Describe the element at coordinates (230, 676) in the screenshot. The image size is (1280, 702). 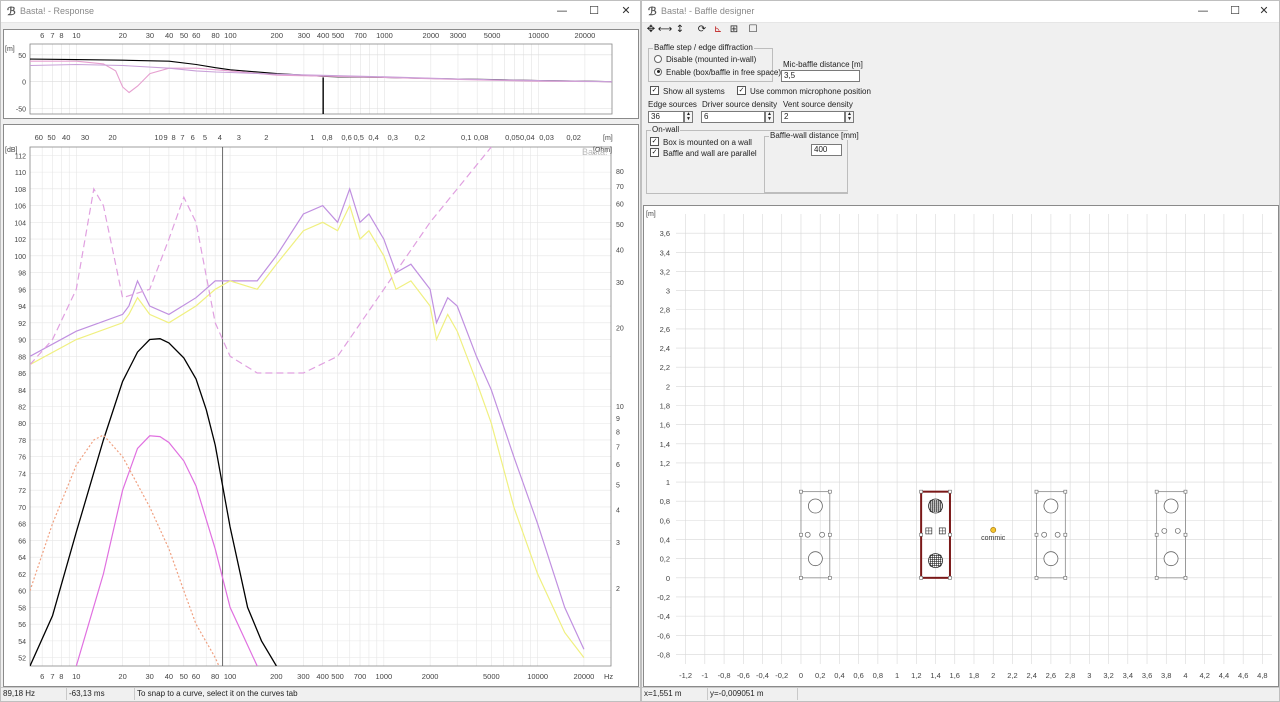
I see `freq-tick-label: 100` at that location.